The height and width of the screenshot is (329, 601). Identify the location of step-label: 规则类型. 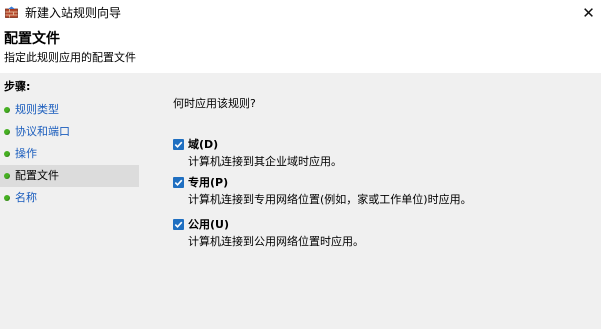
(37, 109).